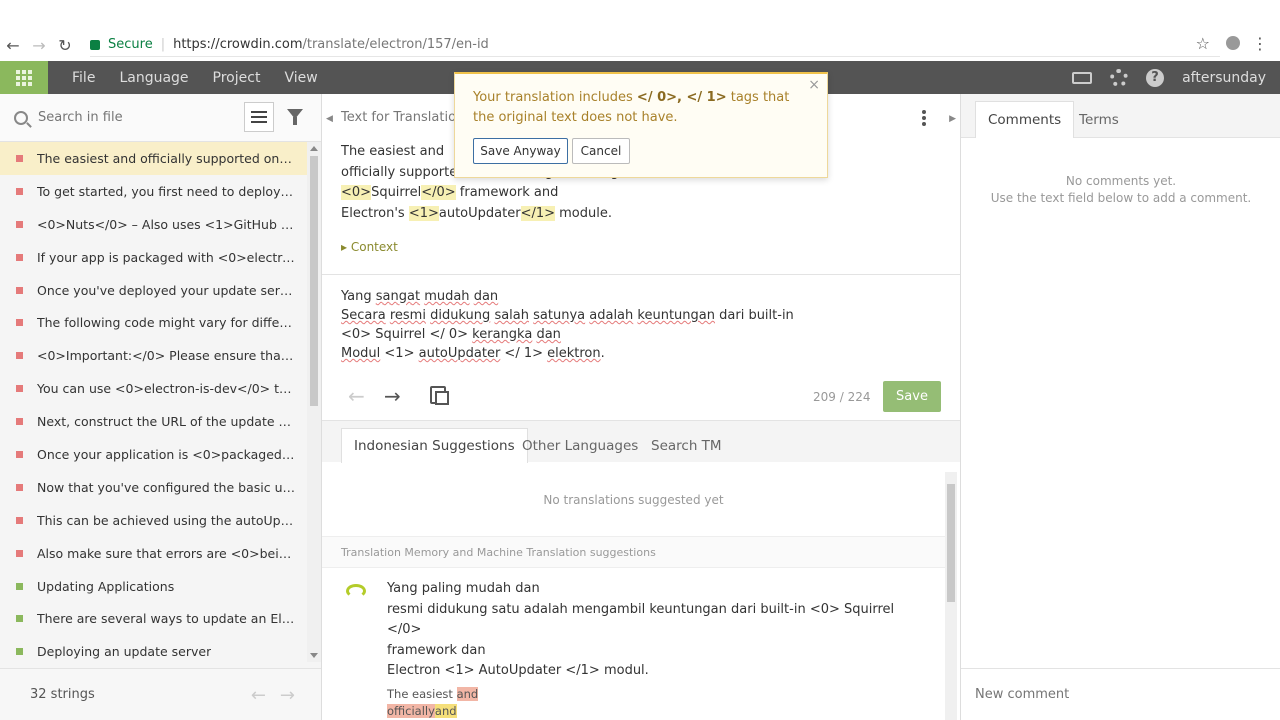 The image size is (1280, 720). What do you see at coordinates (1260, 43) in the screenshot?
I see `browser-menu-icon: ⋮` at bounding box center [1260, 43].